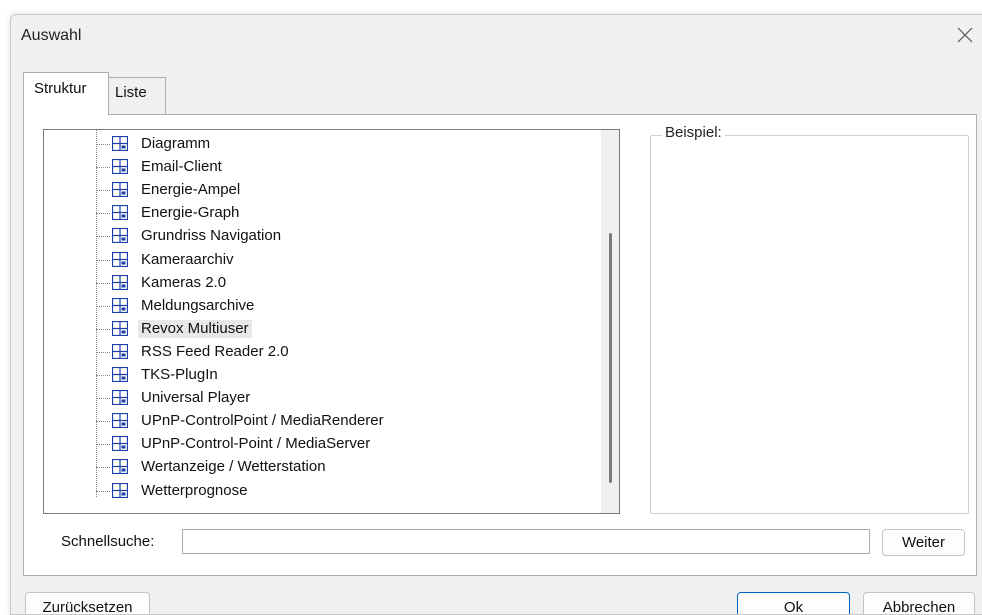 The height and width of the screenshot is (615, 982). What do you see at coordinates (179, 374) in the screenshot?
I see `tree-item-label: TKS-PlugIn` at bounding box center [179, 374].